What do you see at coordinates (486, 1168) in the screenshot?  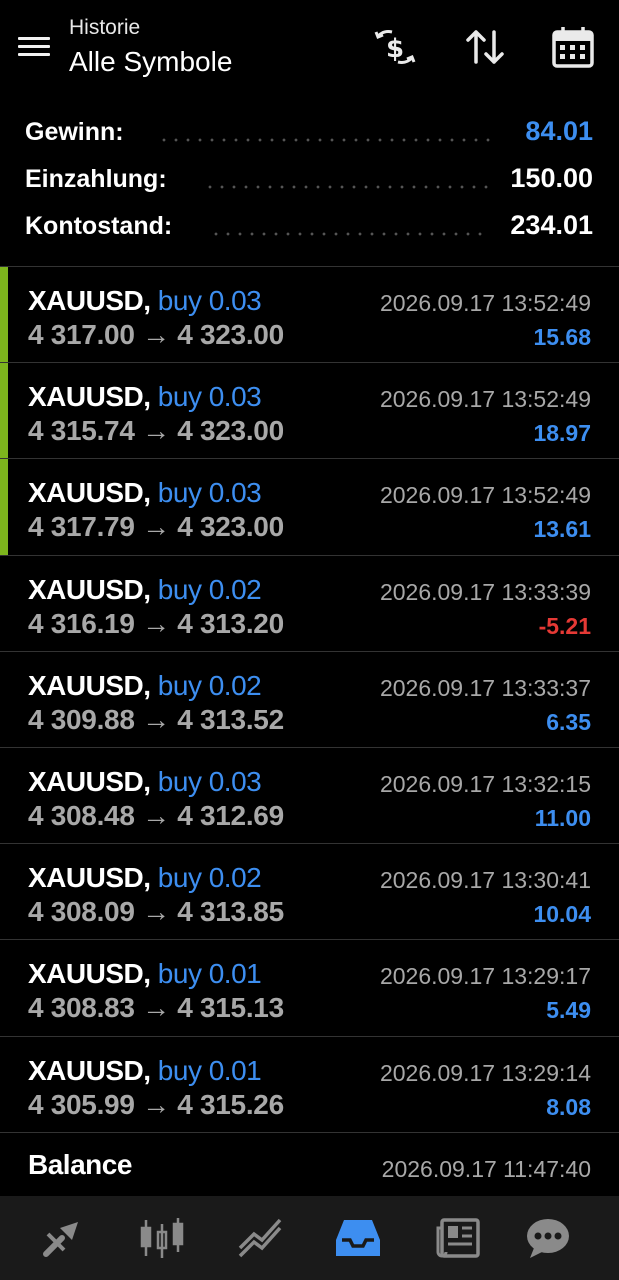 I see `balance-row-time: 2026.09.17 11:47:40` at bounding box center [486, 1168].